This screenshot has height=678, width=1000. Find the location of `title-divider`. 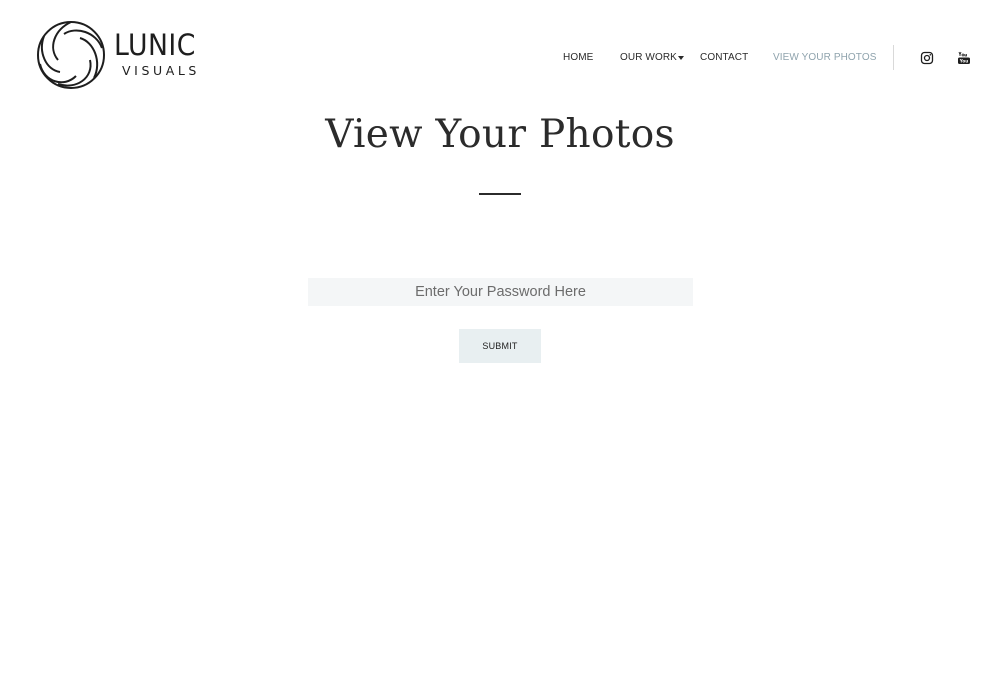

title-divider is located at coordinates (500, 194).